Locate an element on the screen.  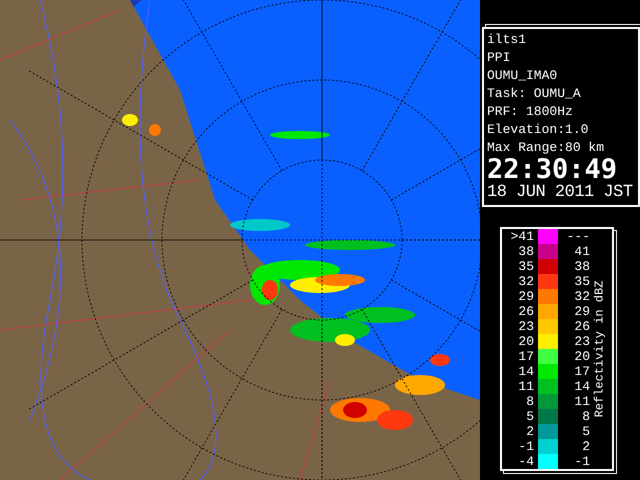
legend-low-value: 23 is located at coordinates (525, 326).